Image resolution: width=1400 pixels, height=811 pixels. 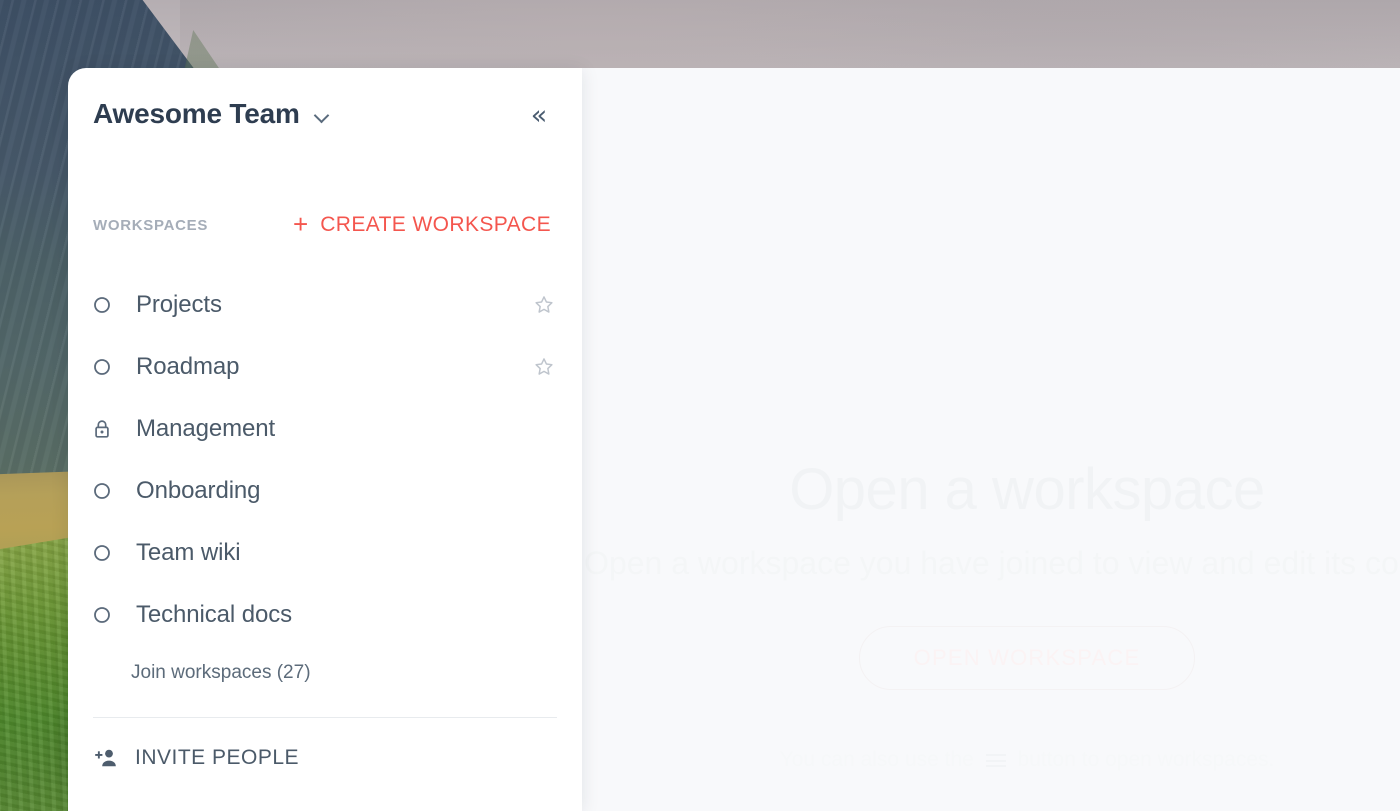 What do you see at coordinates (179, 304) in the screenshot?
I see `workspace-name: Projects` at bounding box center [179, 304].